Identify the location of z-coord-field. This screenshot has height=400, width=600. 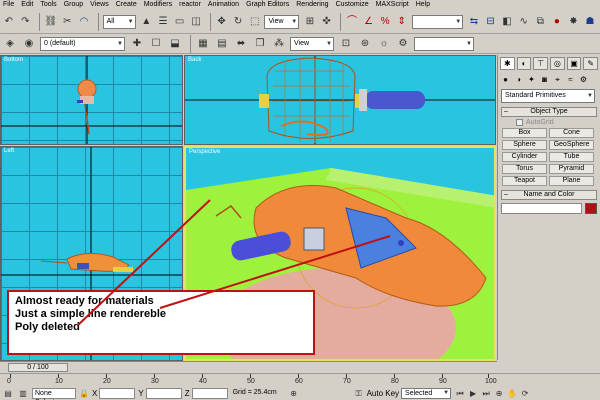
(209, 393).